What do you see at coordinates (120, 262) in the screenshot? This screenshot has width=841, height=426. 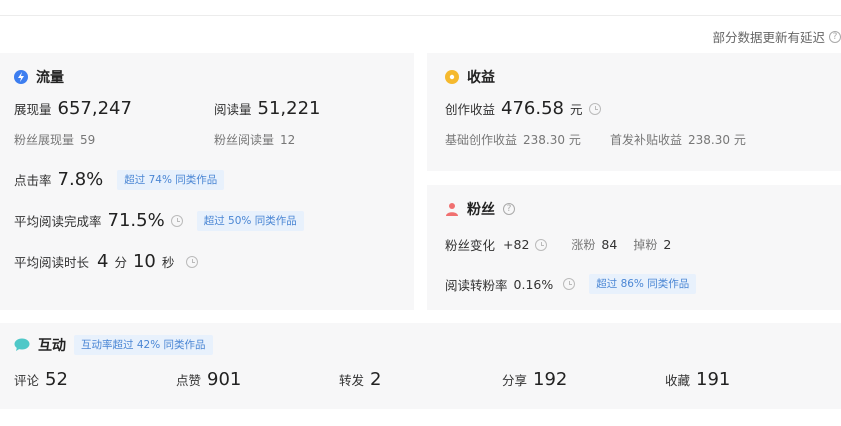 I see `minutes-unit: 分` at bounding box center [120, 262].